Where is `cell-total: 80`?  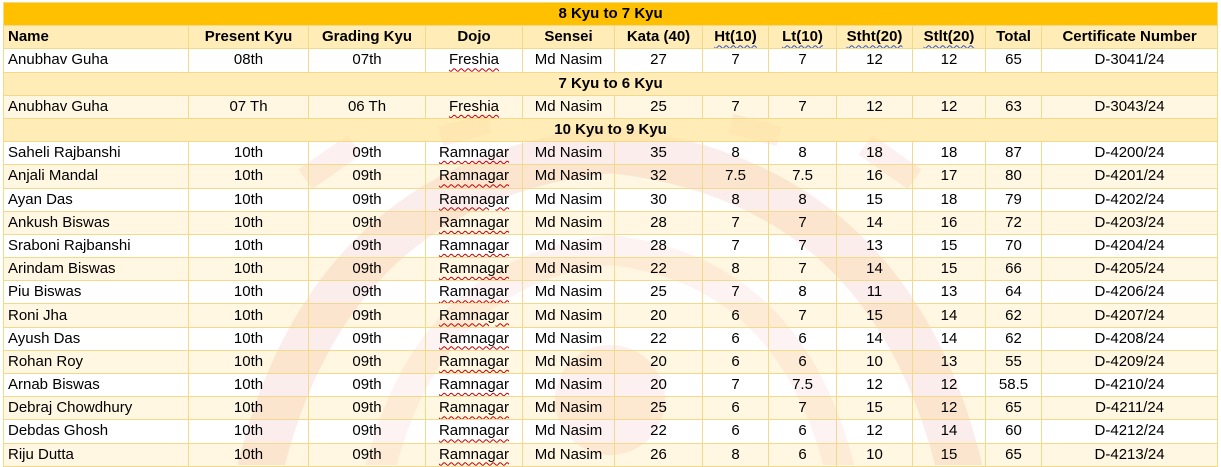
cell-total: 80 is located at coordinates (1013, 176).